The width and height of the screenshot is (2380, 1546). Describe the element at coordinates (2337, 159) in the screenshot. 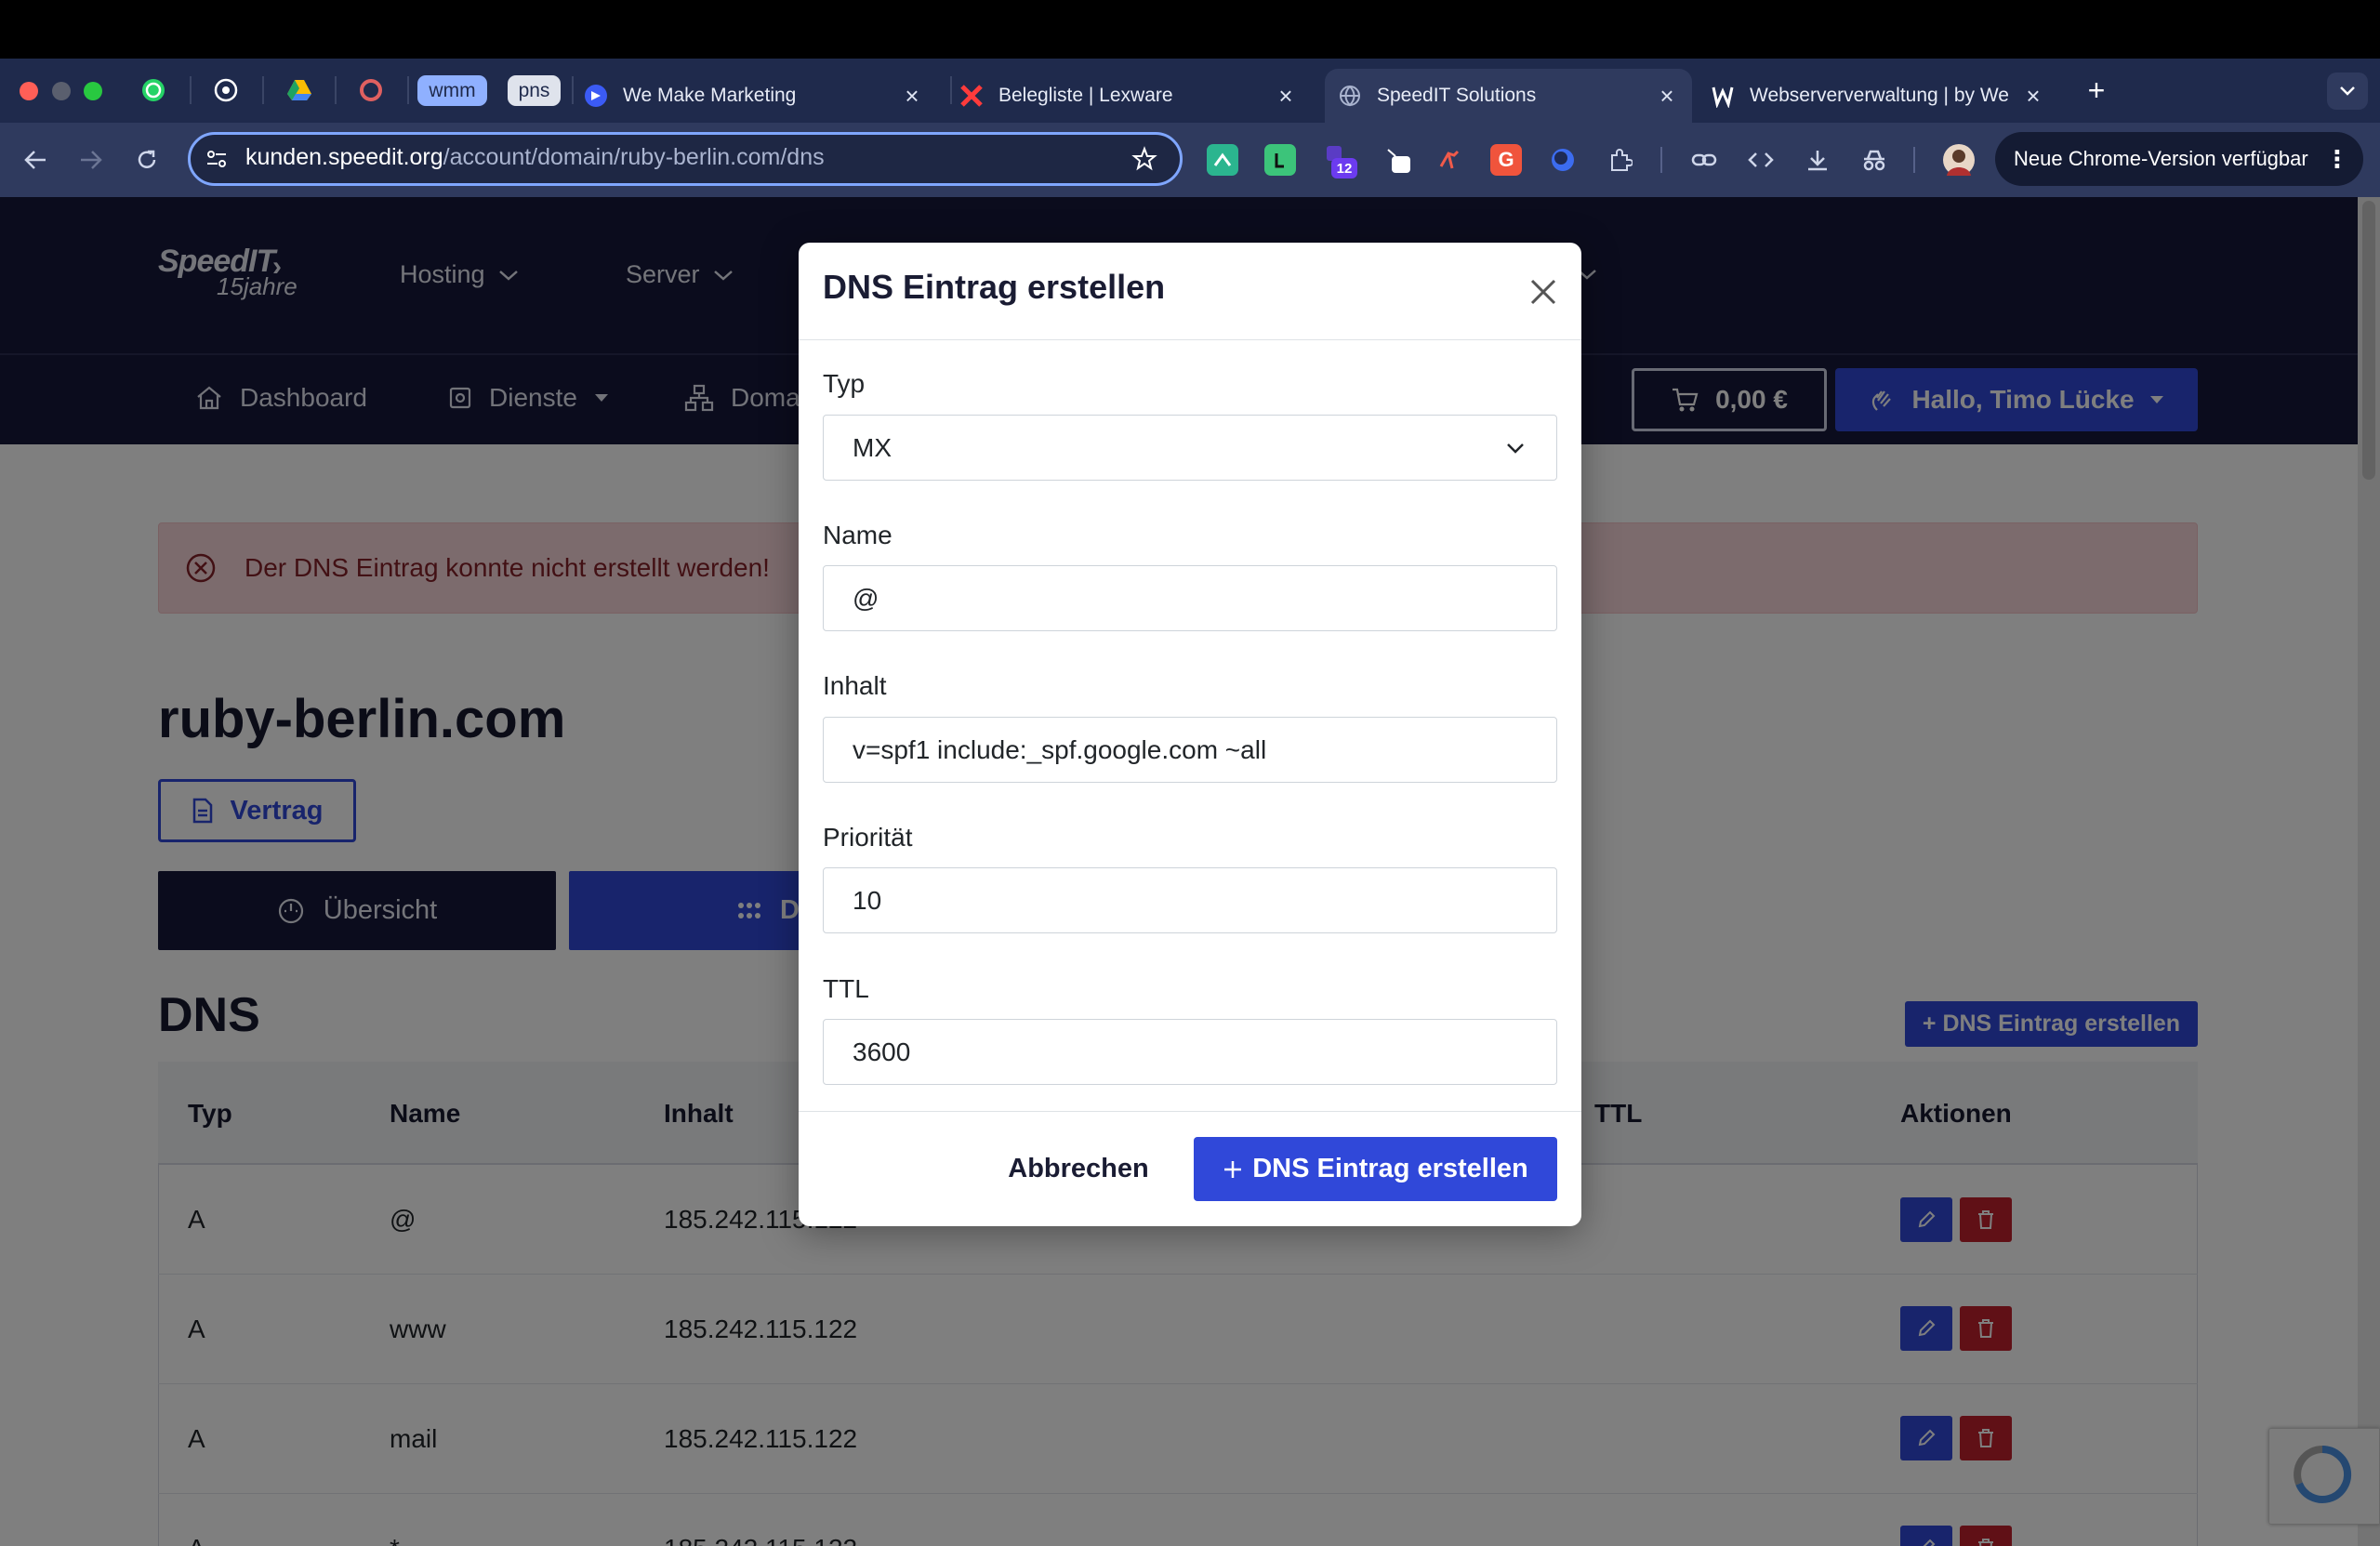

I see `more-menu-icon: ⋮` at that location.